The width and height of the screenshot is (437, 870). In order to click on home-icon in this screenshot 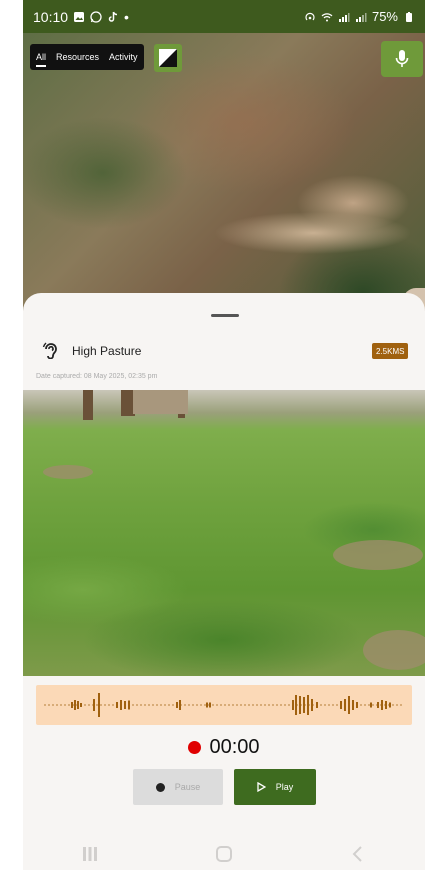, I will do `click(224, 854)`.